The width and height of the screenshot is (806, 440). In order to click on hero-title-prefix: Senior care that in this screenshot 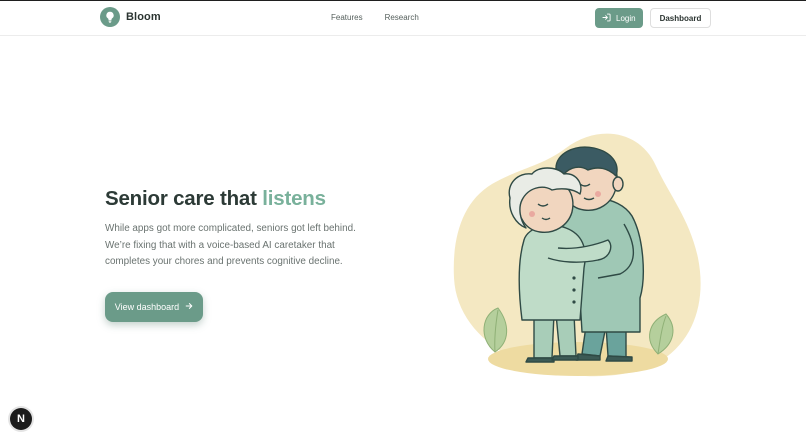, I will do `click(184, 198)`.